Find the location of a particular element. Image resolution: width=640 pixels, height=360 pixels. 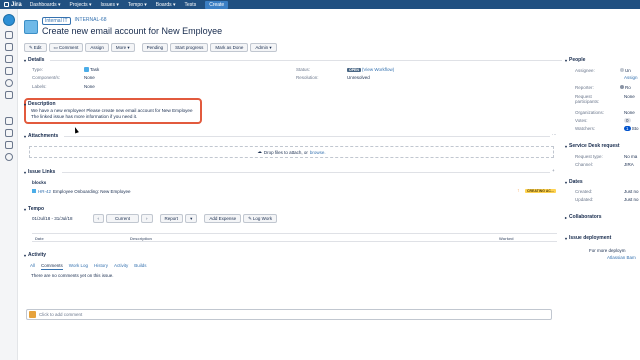

tab-work-log: Work Log is located at coordinates (78, 266).